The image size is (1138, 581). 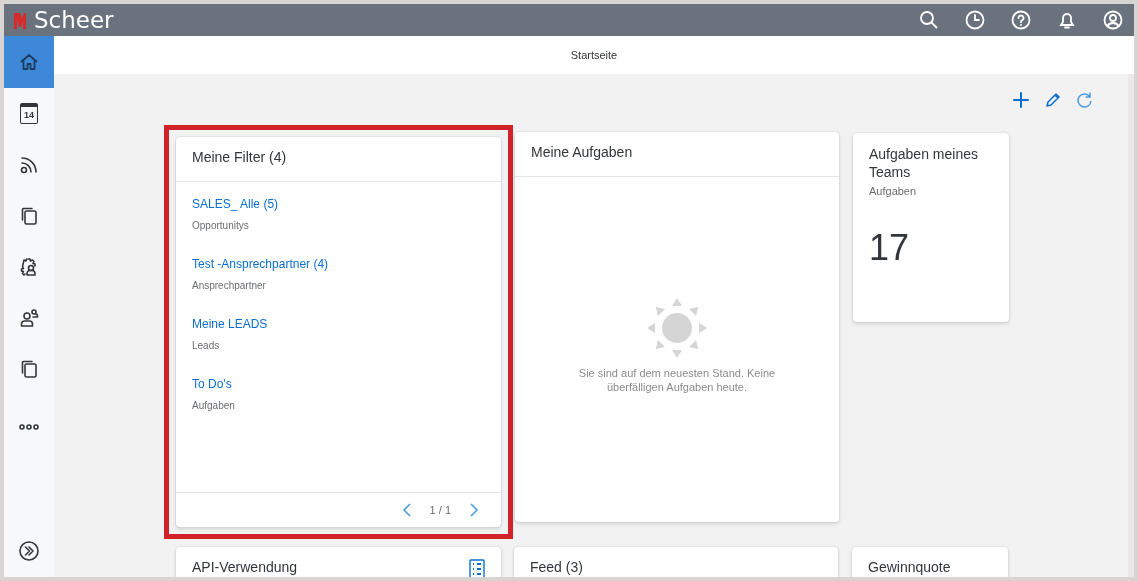 I want to click on rss-icon, so click(x=29, y=164).